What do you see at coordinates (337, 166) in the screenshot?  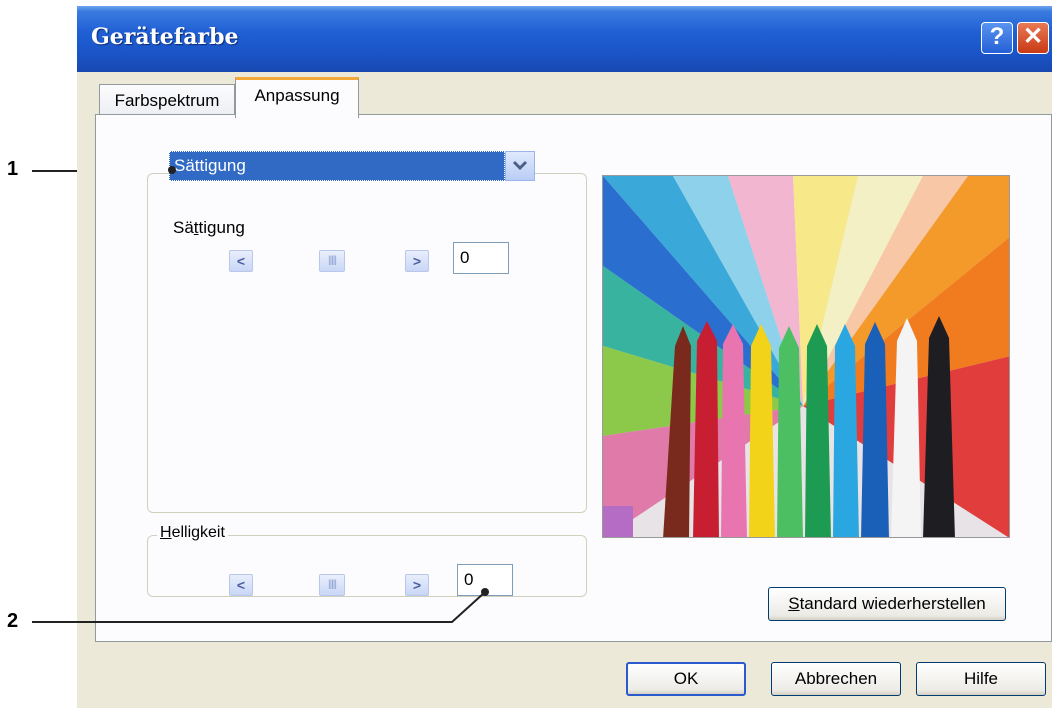 I see `adjust-mode-select: Sättigung` at bounding box center [337, 166].